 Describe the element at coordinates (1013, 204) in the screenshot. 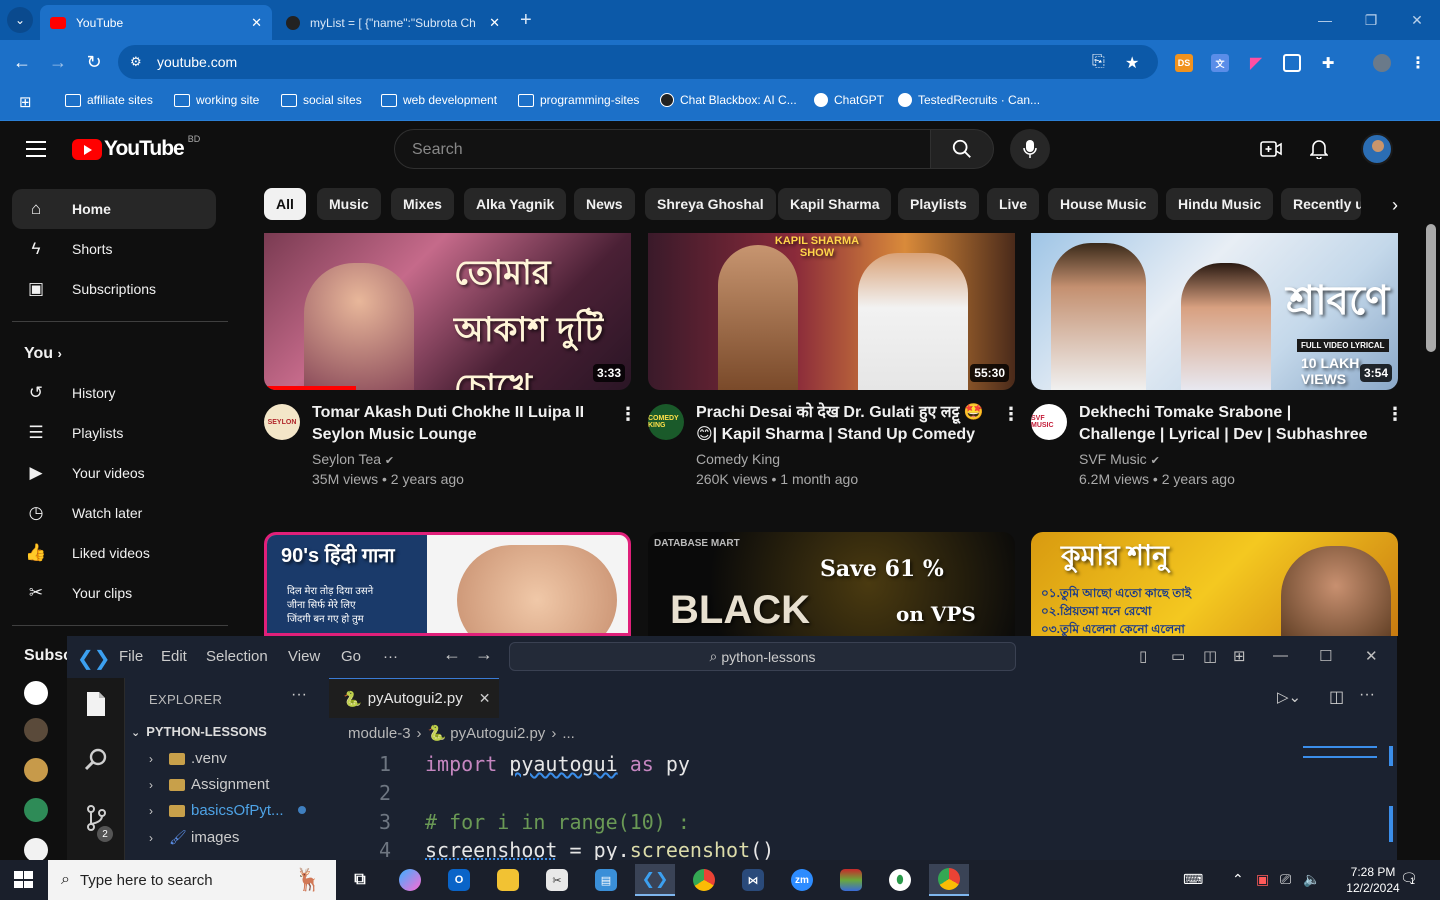

I see `chip-live: Live` at that location.